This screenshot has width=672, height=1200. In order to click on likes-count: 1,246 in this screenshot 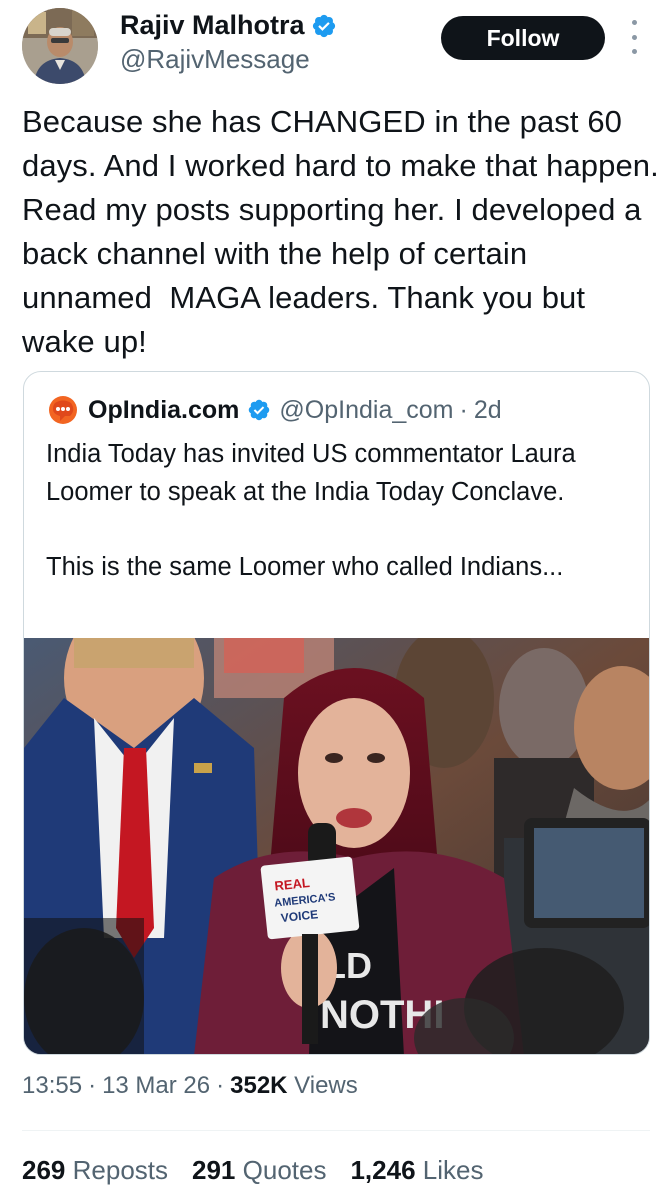, I will do `click(383, 1170)`.